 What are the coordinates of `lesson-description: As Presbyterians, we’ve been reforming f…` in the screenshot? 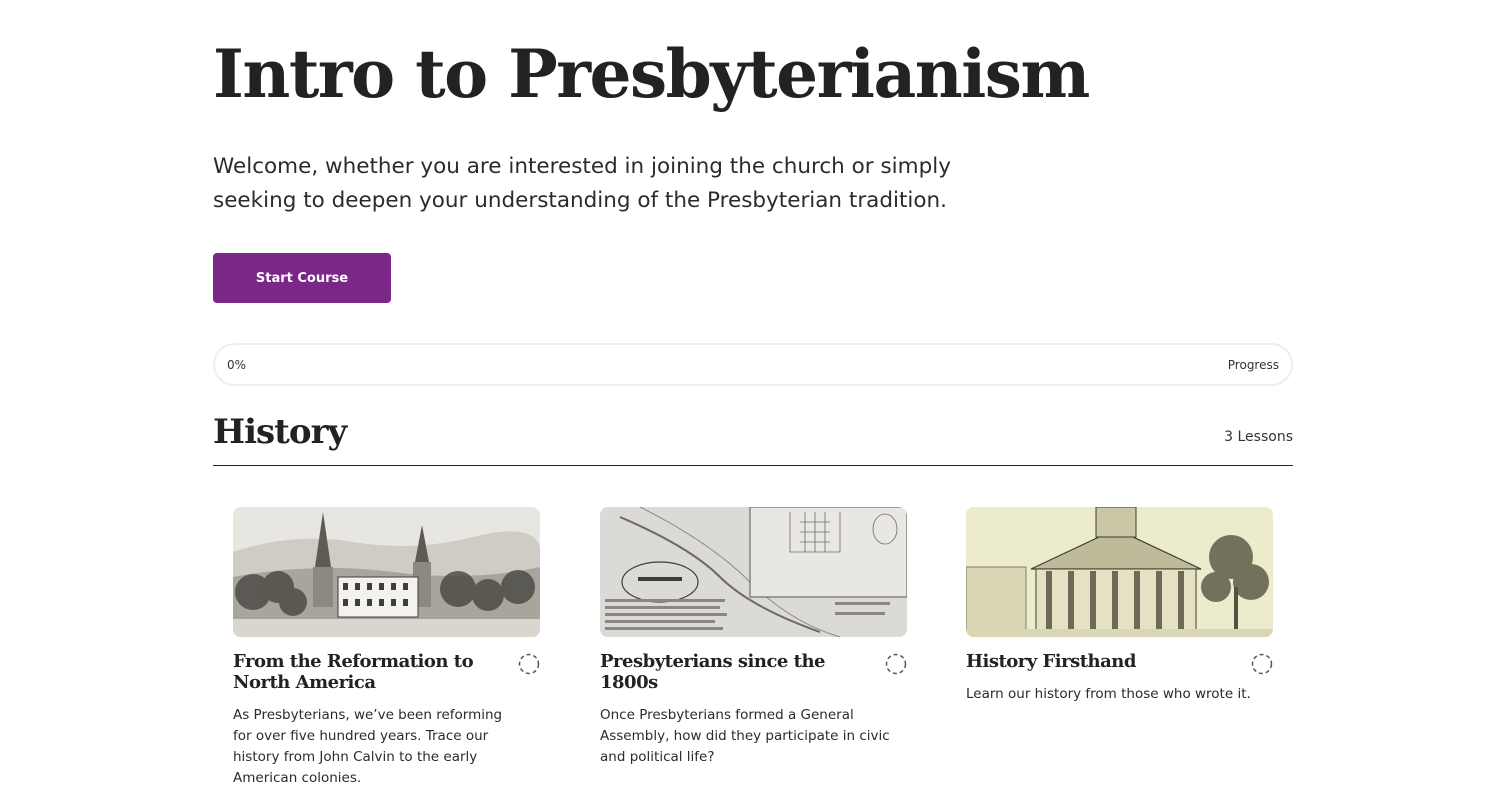 It's located at (368, 746).